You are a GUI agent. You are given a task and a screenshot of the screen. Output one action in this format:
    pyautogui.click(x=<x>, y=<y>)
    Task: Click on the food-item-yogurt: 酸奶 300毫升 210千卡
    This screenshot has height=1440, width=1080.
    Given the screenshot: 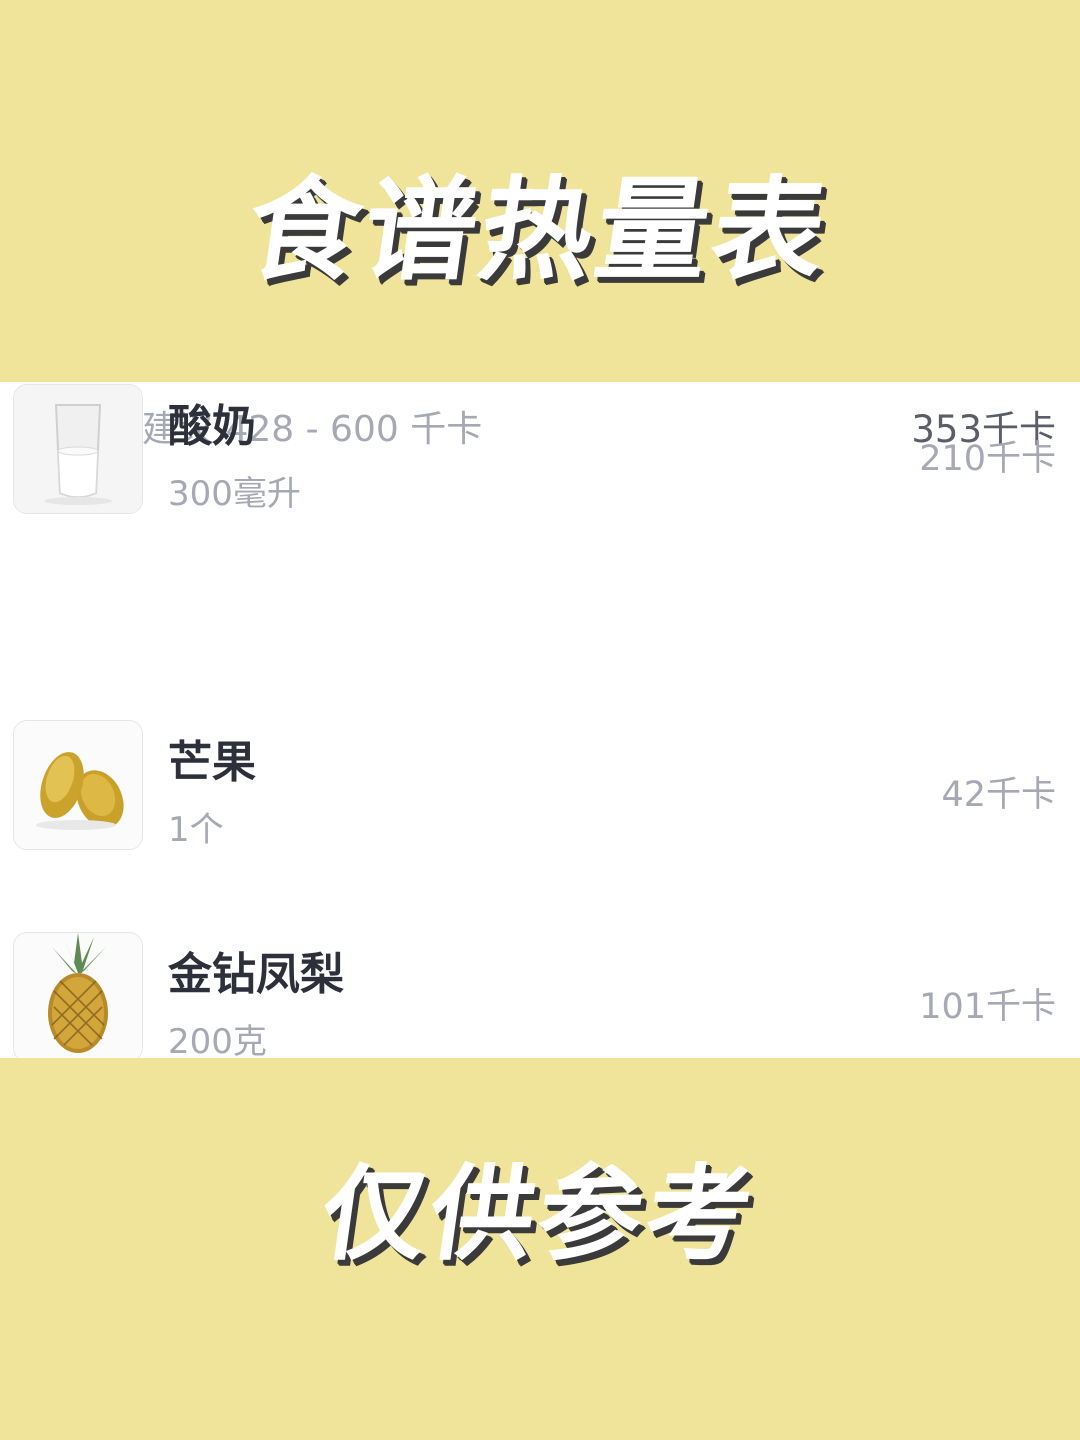 What is the action you would take?
    pyautogui.click(x=540, y=457)
    